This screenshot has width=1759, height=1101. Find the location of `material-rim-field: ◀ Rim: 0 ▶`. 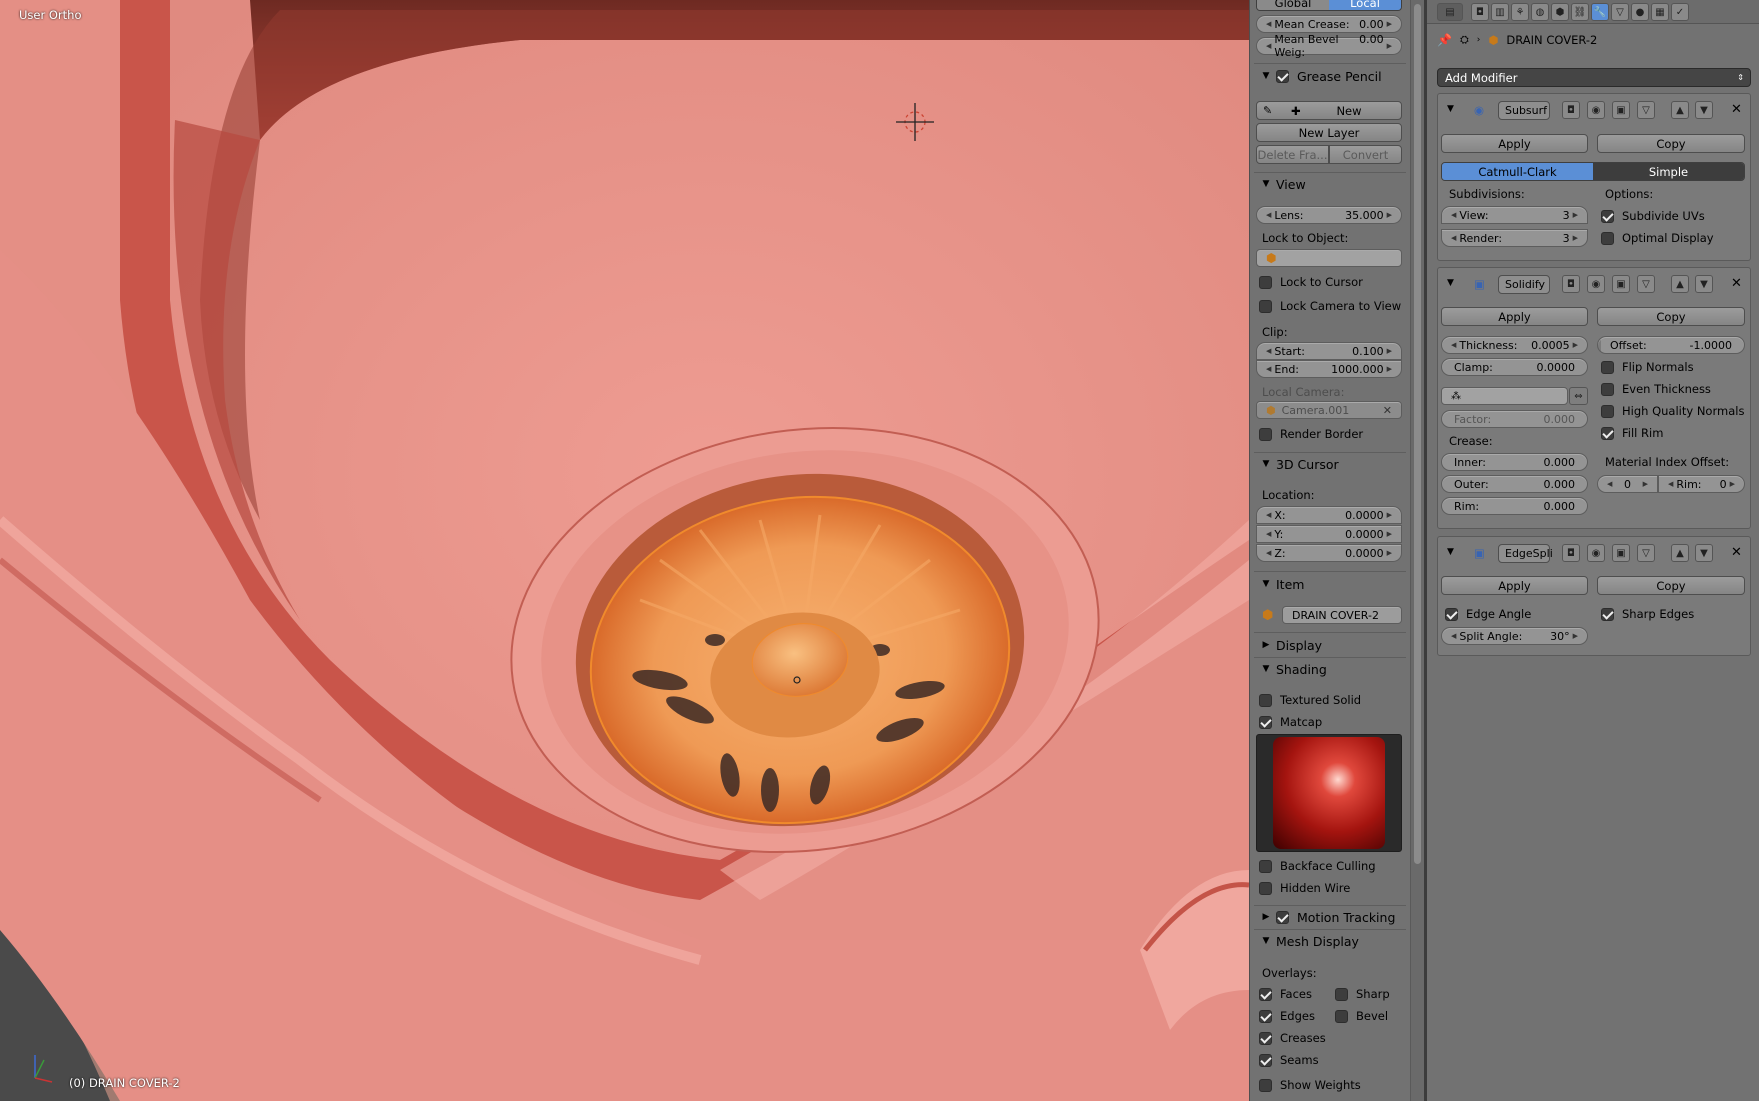

material-rim-field: ◀ Rim: 0 ▶ is located at coordinates (1701, 484).